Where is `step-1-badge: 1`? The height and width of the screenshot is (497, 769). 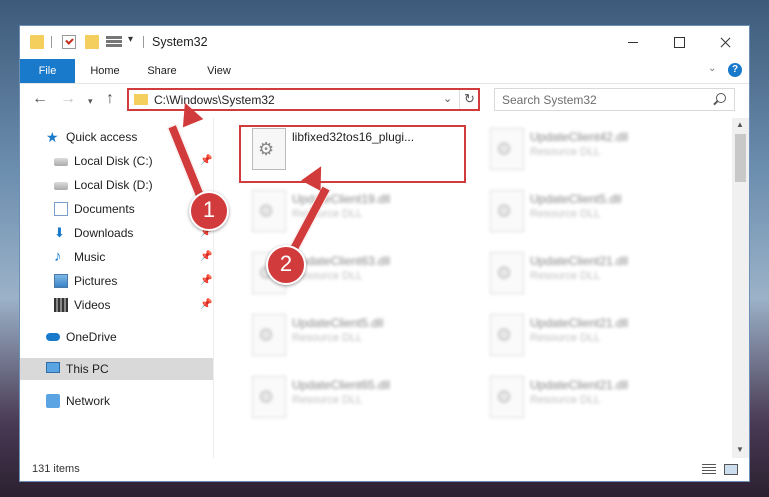 step-1-badge: 1 is located at coordinates (209, 211).